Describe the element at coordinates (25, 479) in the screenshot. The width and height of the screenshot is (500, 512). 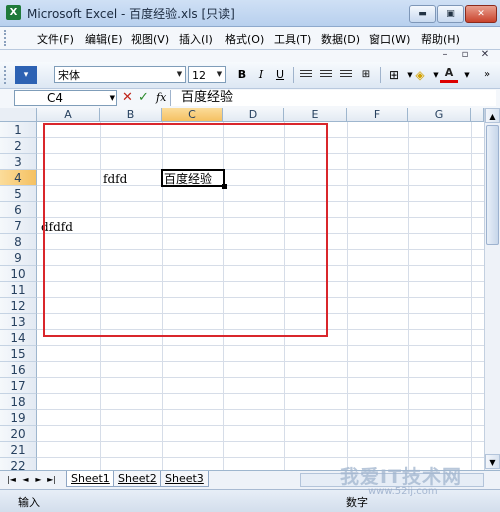
I see `prev-sheet-icon: ◄` at that location.